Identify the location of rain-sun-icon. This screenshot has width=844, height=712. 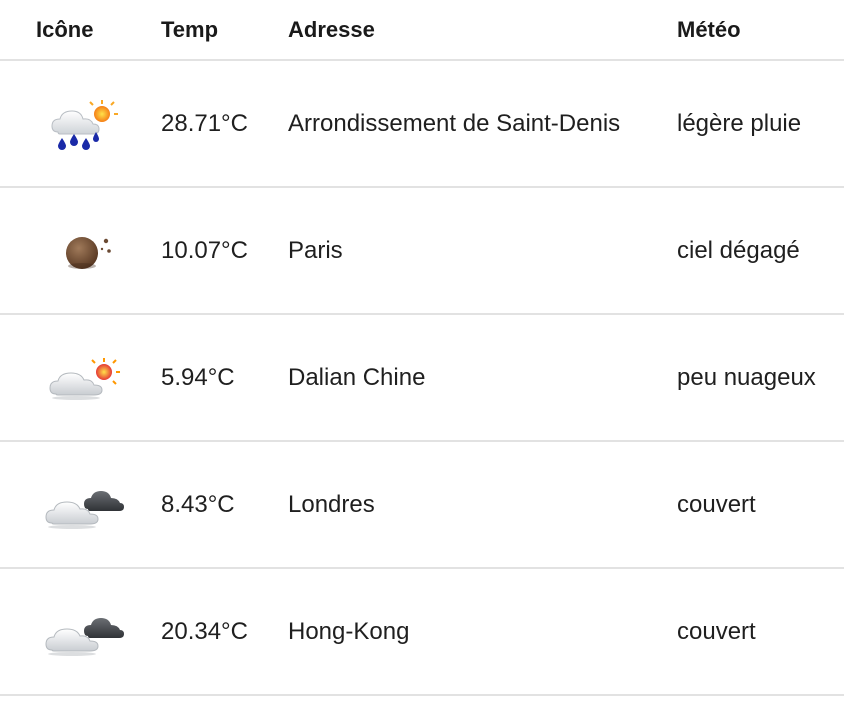
(84, 123).